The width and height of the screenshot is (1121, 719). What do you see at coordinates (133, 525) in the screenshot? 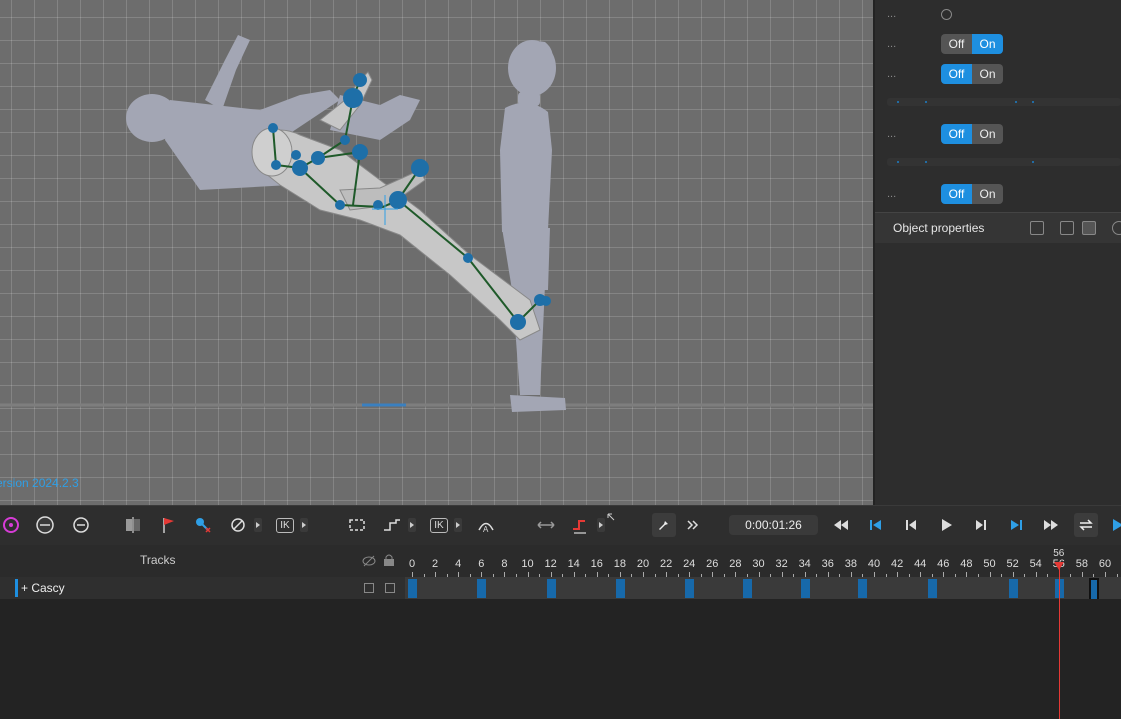
I see `mirror-icon` at bounding box center [133, 525].